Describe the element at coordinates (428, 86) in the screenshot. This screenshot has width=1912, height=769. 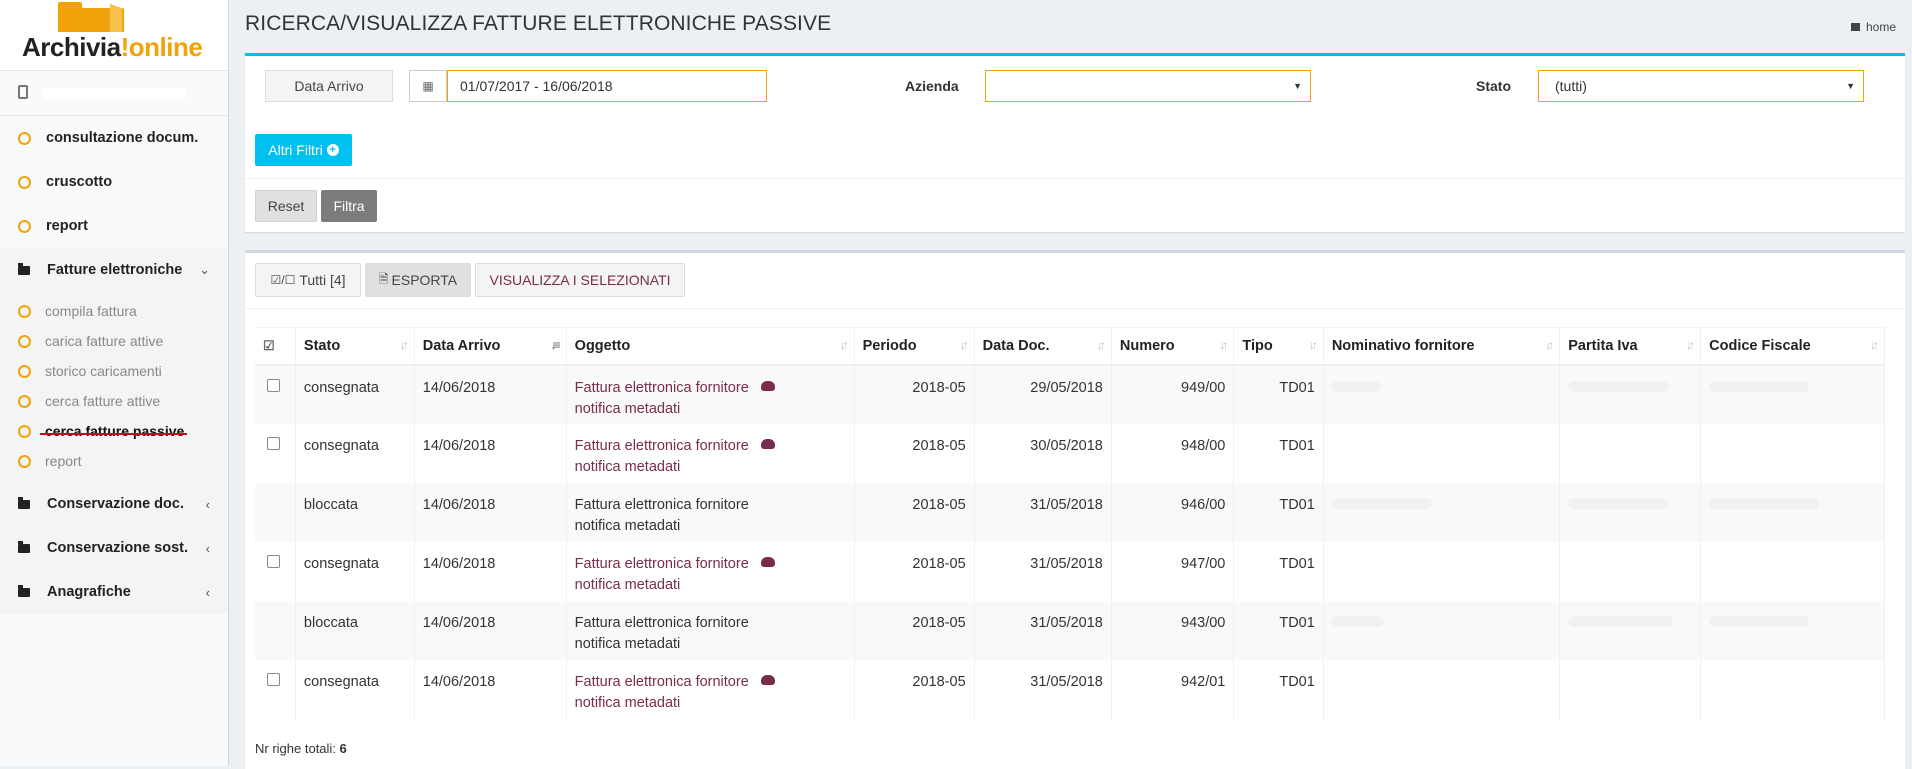
I see `calendar-icon: ▦` at that location.